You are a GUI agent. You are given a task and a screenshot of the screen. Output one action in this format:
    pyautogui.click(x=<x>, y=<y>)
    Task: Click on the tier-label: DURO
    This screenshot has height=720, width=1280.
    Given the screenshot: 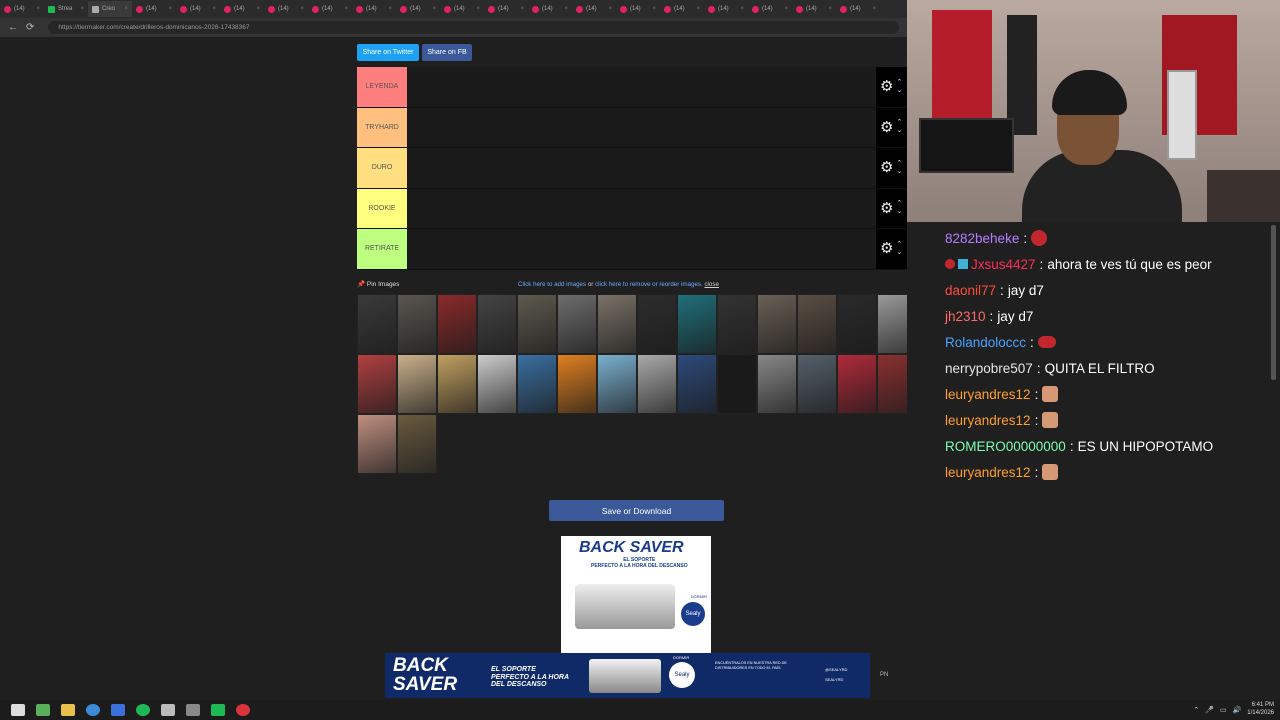 What is the action you would take?
    pyautogui.click(x=382, y=168)
    